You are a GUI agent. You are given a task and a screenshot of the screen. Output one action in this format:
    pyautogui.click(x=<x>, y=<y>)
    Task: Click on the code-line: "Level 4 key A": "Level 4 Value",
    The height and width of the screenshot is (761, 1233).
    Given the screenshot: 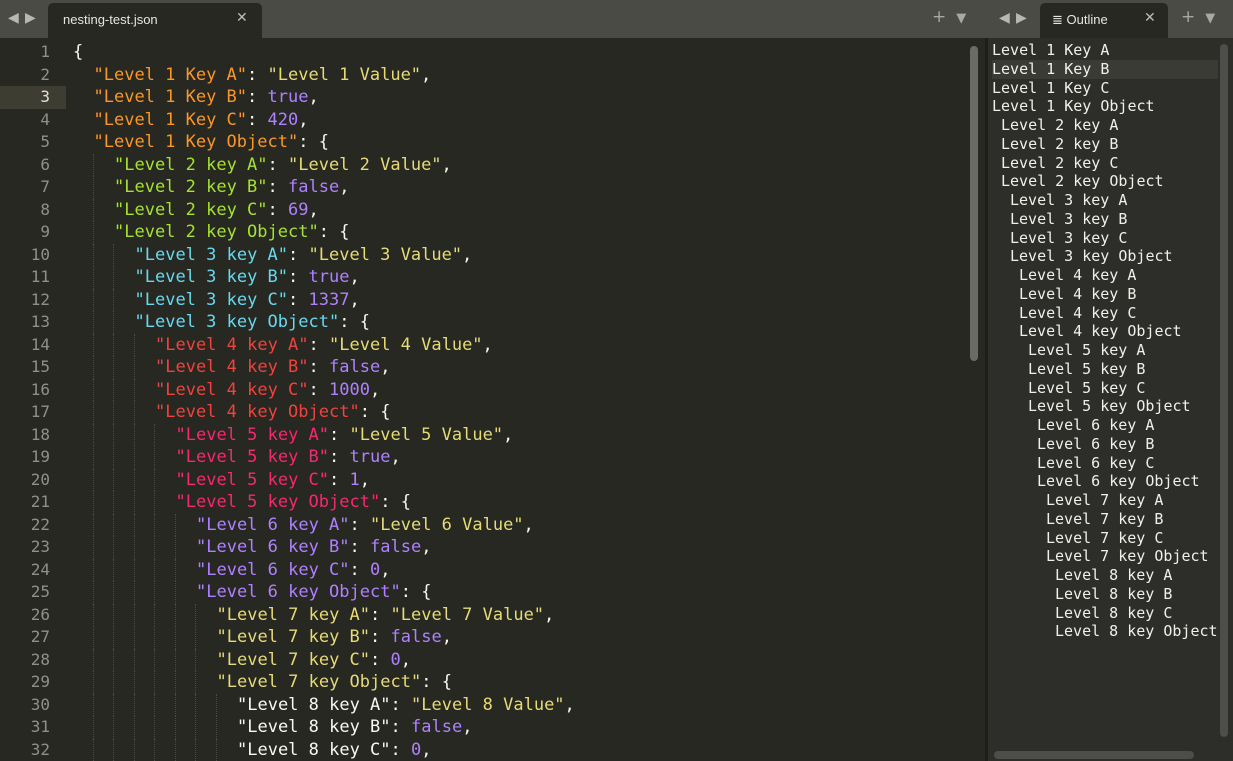 What is the action you would take?
    pyautogui.click(x=519, y=344)
    